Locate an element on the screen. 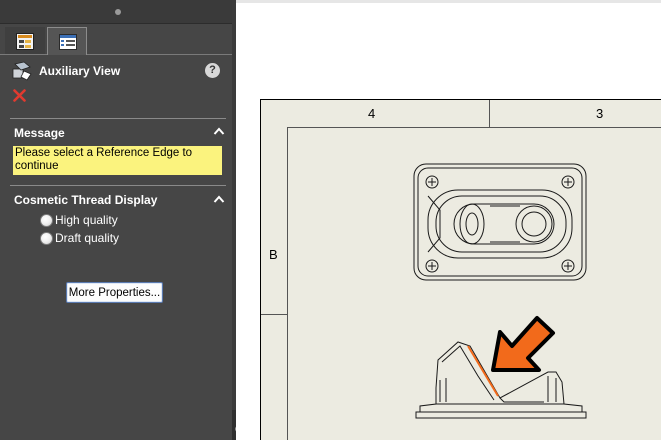  auxiliary-view-icon is located at coordinates (22, 71).